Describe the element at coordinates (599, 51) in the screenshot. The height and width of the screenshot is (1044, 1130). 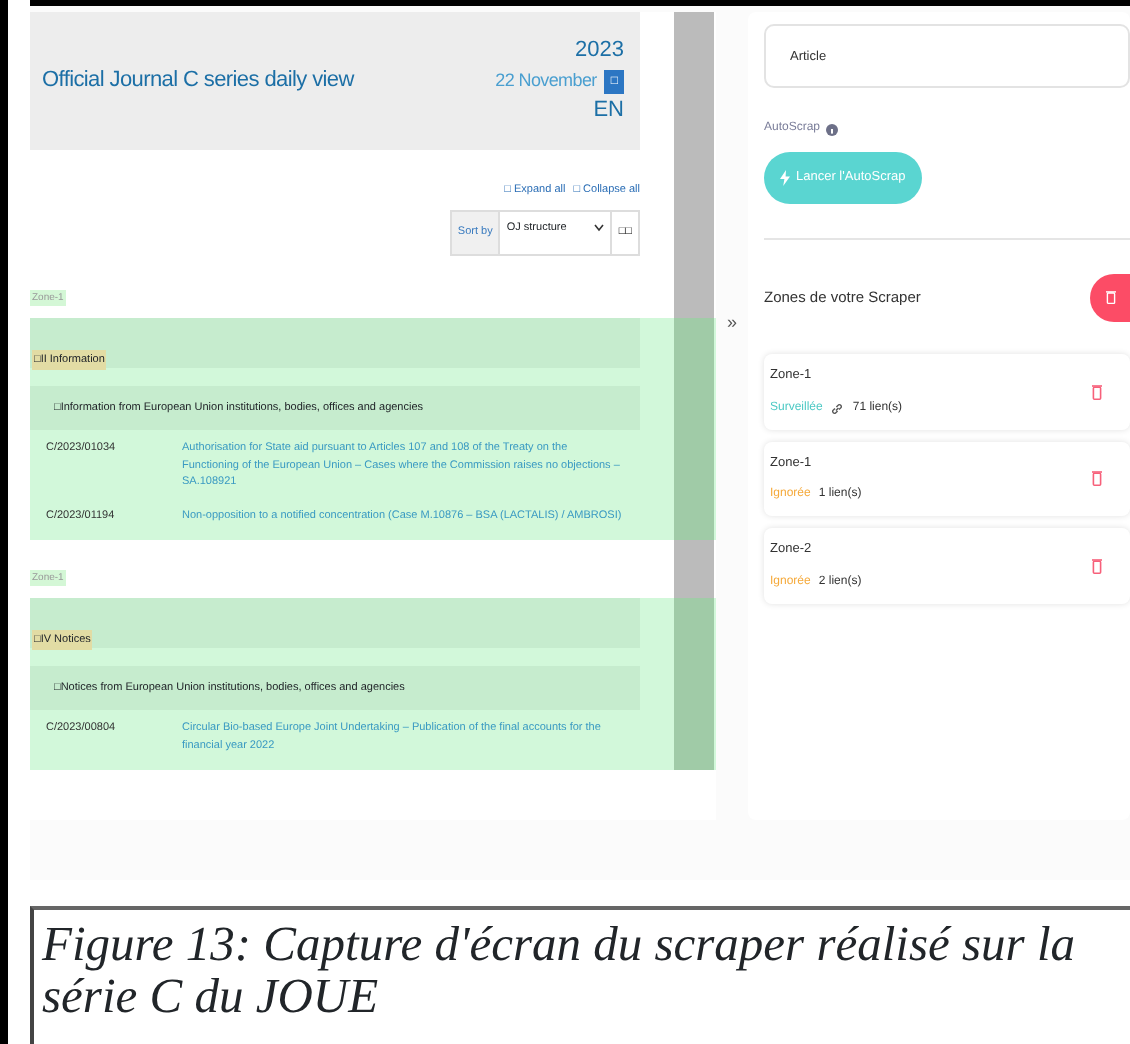
I see `year-text: 2023` at that location.